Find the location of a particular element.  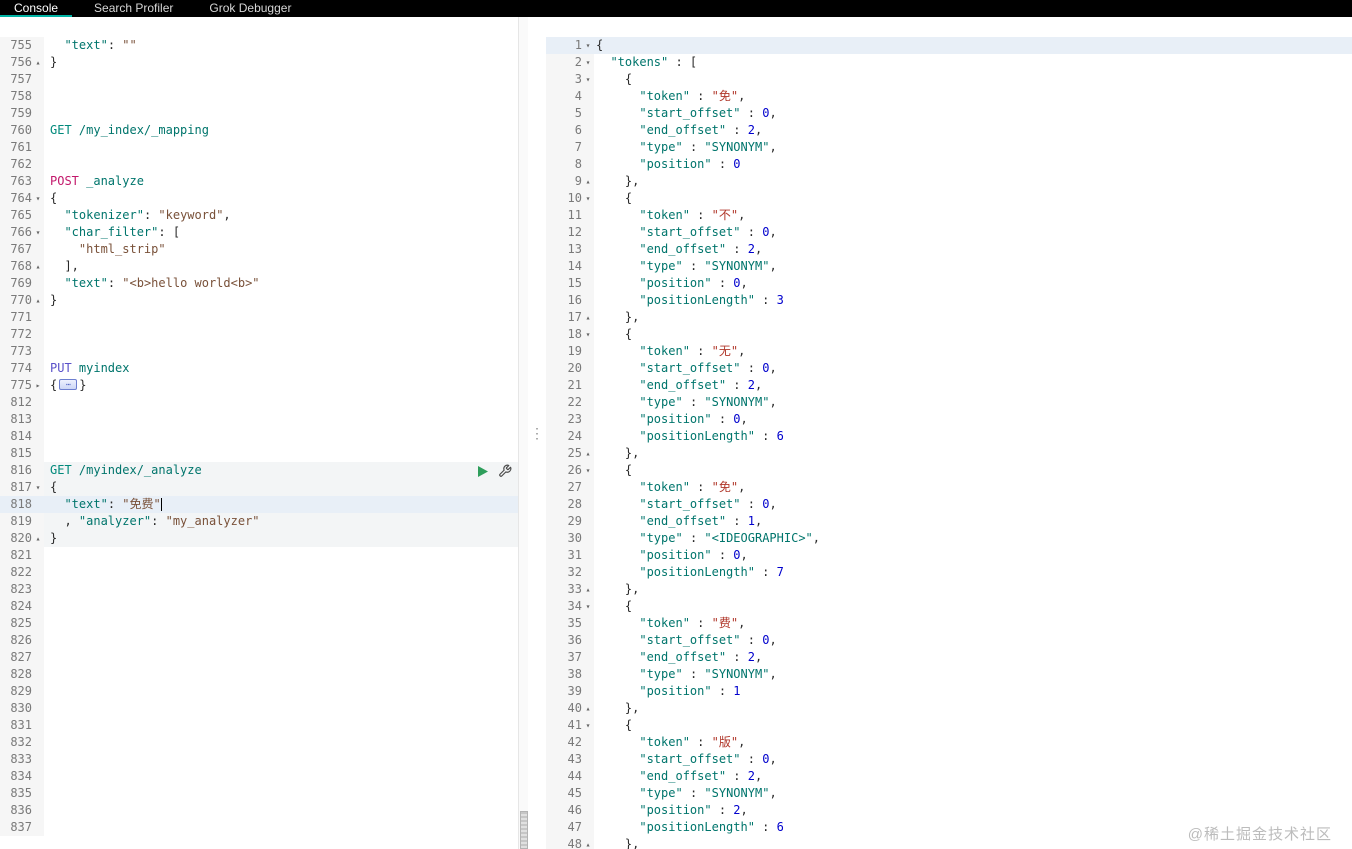

code-line: 824 is located at coordinates (264, 606).